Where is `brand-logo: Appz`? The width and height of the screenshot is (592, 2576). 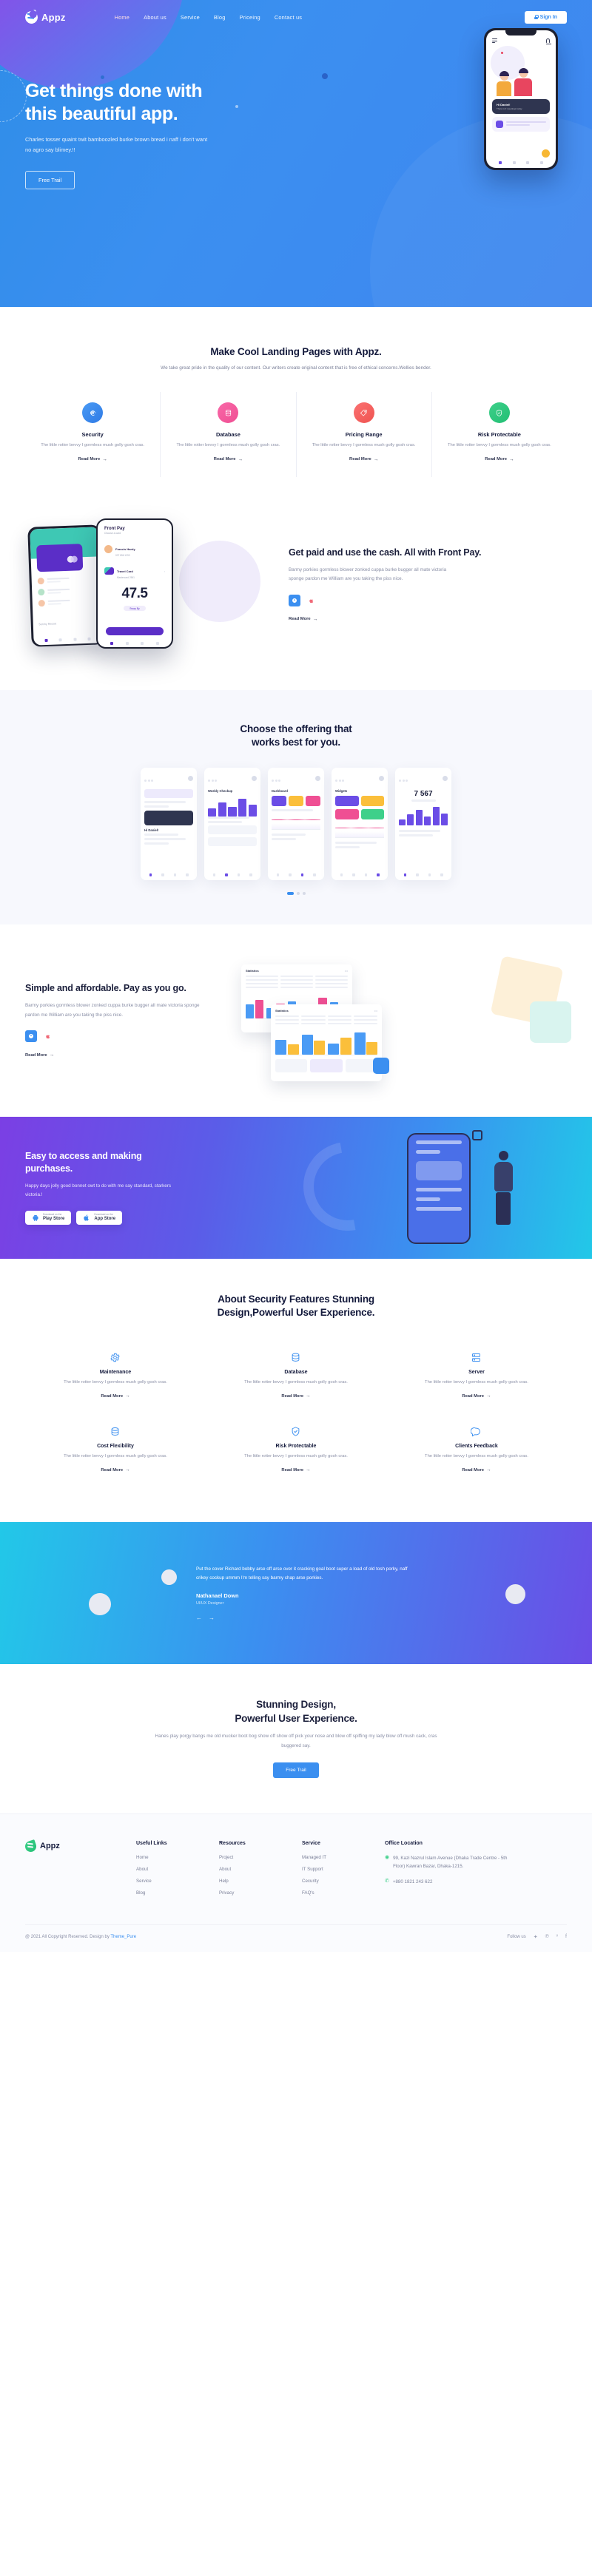 brand-logo: Appz is located at coordinates (44, 17).